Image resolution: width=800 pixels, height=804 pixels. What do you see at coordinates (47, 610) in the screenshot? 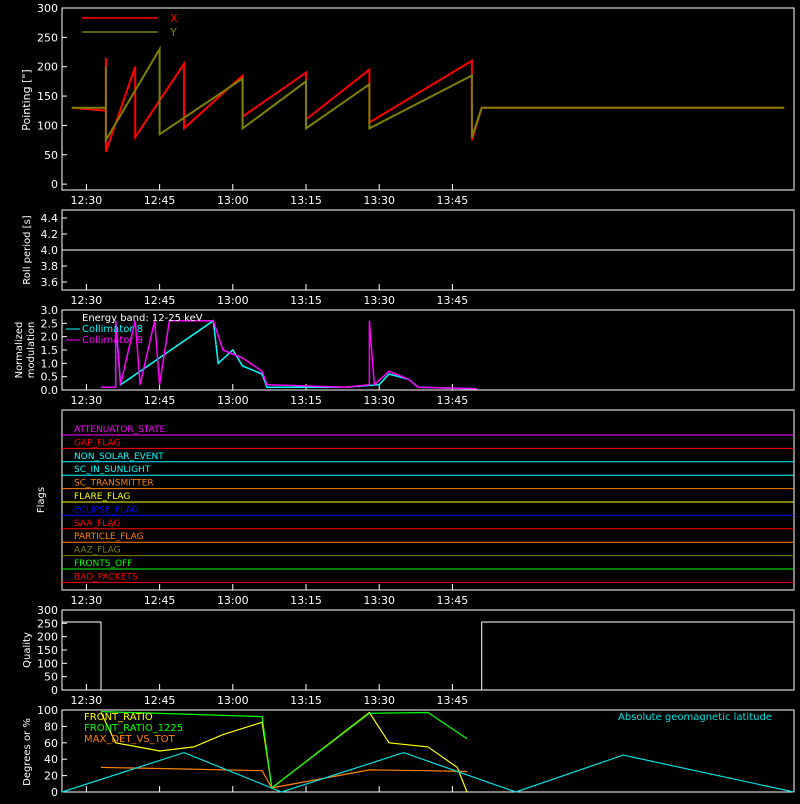
I see `quality-y-tick-label: 300` at bounding box center [47, 610].